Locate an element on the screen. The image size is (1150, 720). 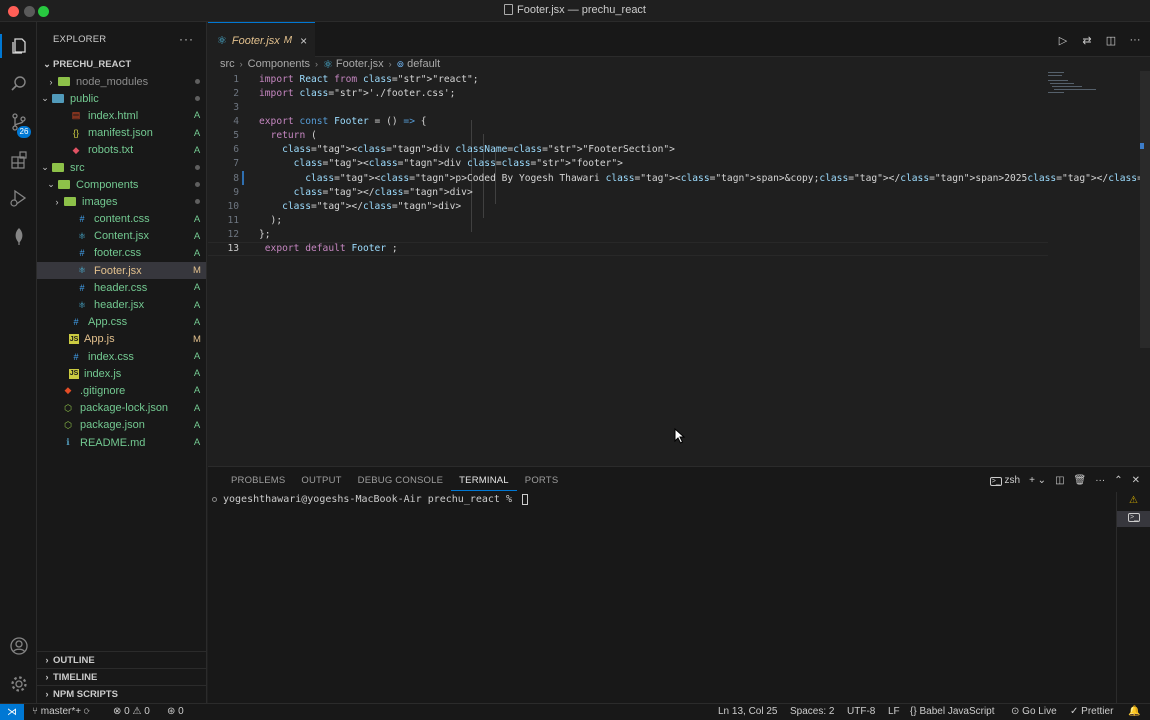
breadcrumb-item: src is located at coordinates (227, 64).